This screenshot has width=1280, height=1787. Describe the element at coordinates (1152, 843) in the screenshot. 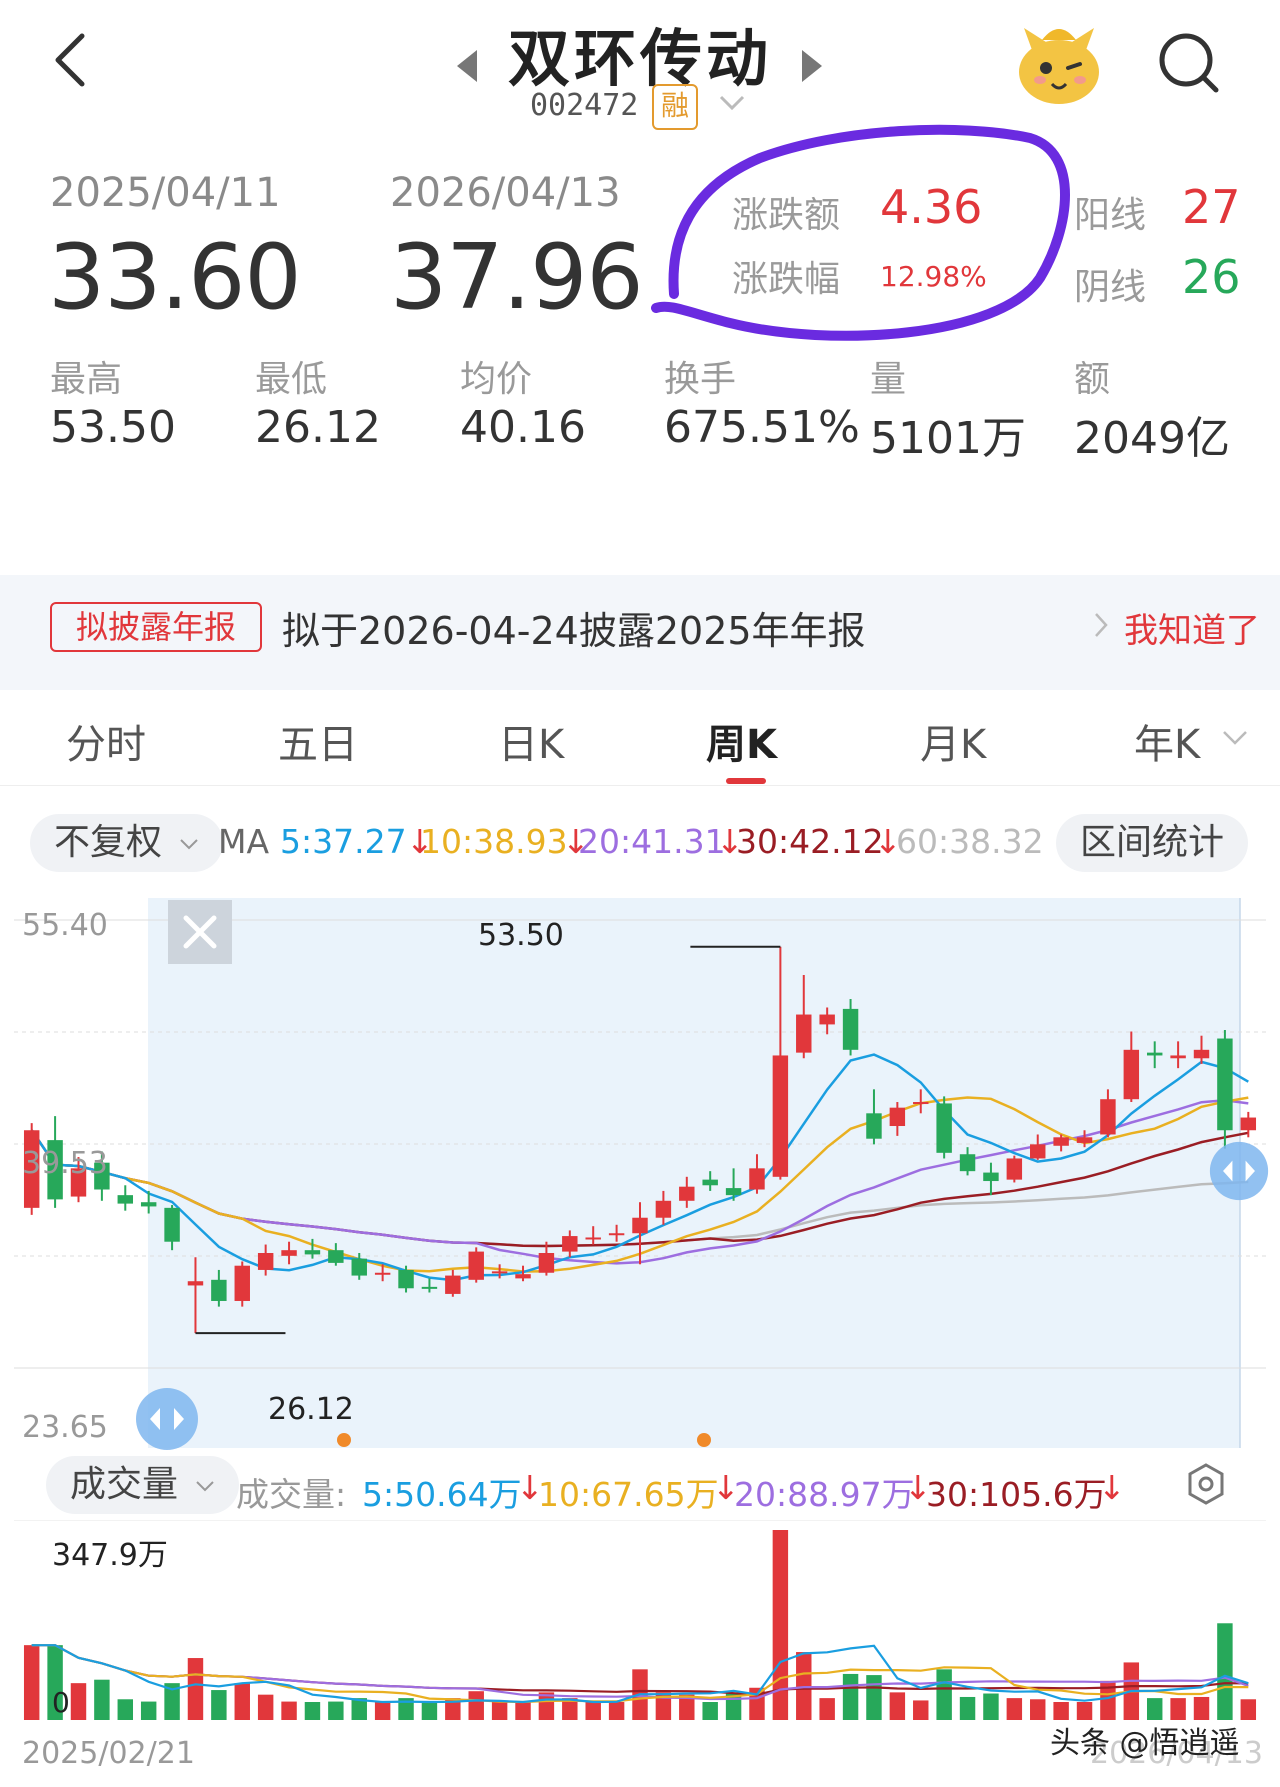

I see `range-stats-button: 区间统计` at that location.